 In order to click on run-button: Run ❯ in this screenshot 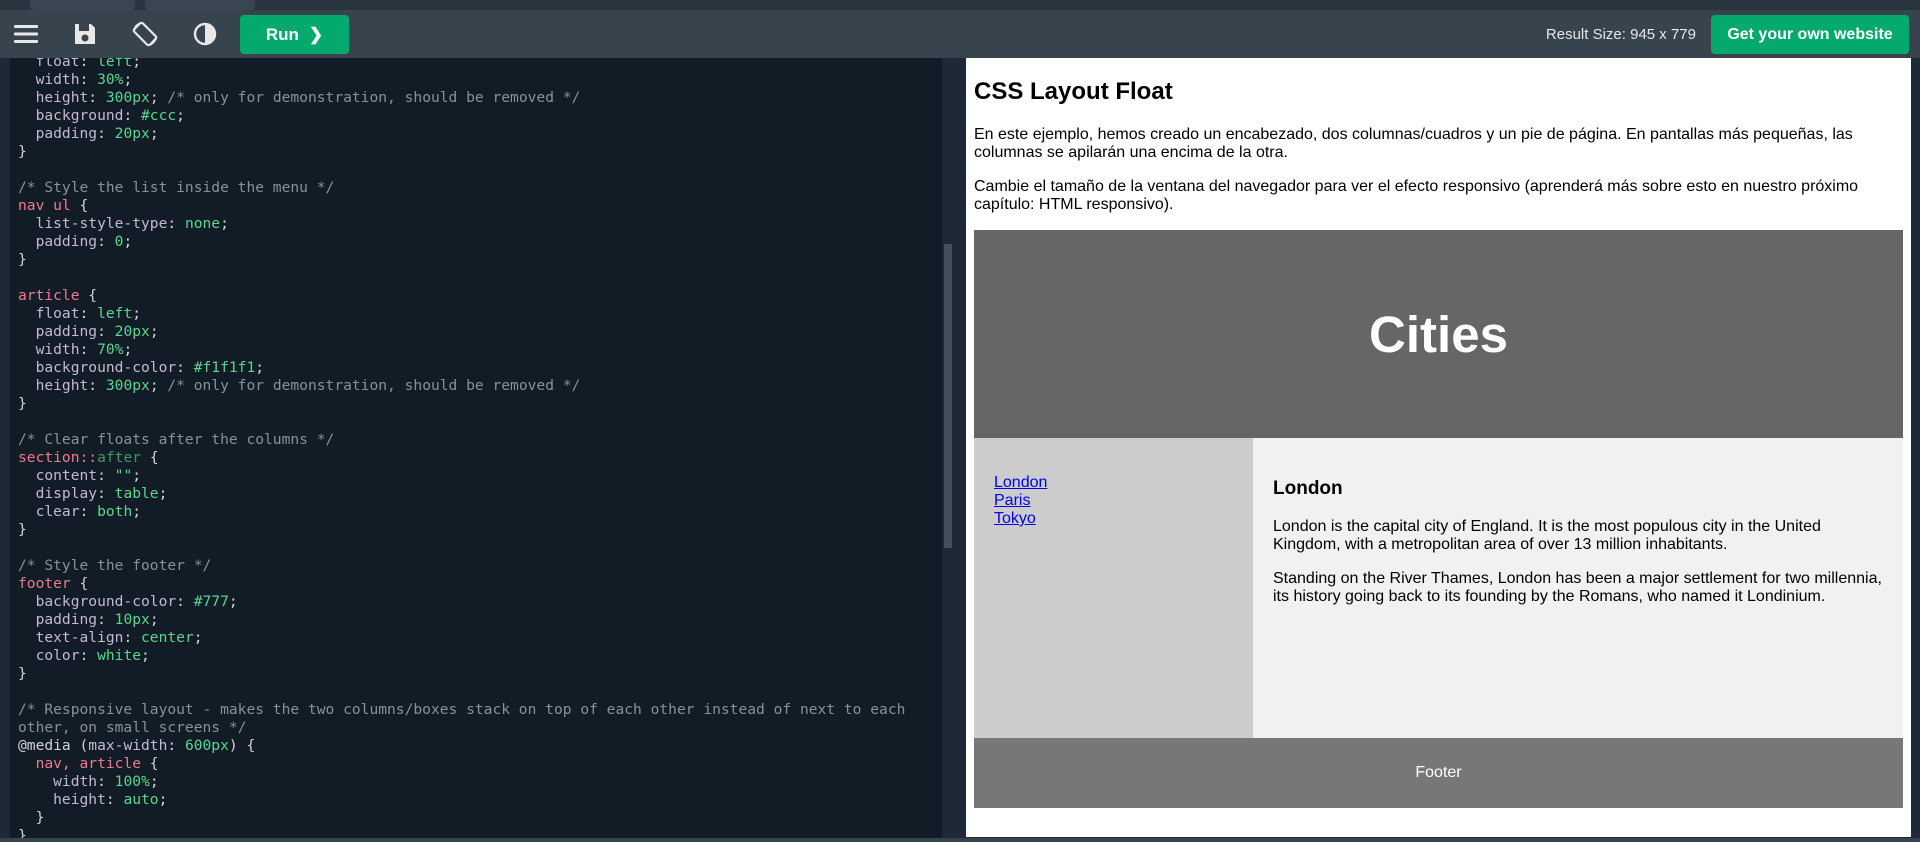, I will do `click(294, 34)`.